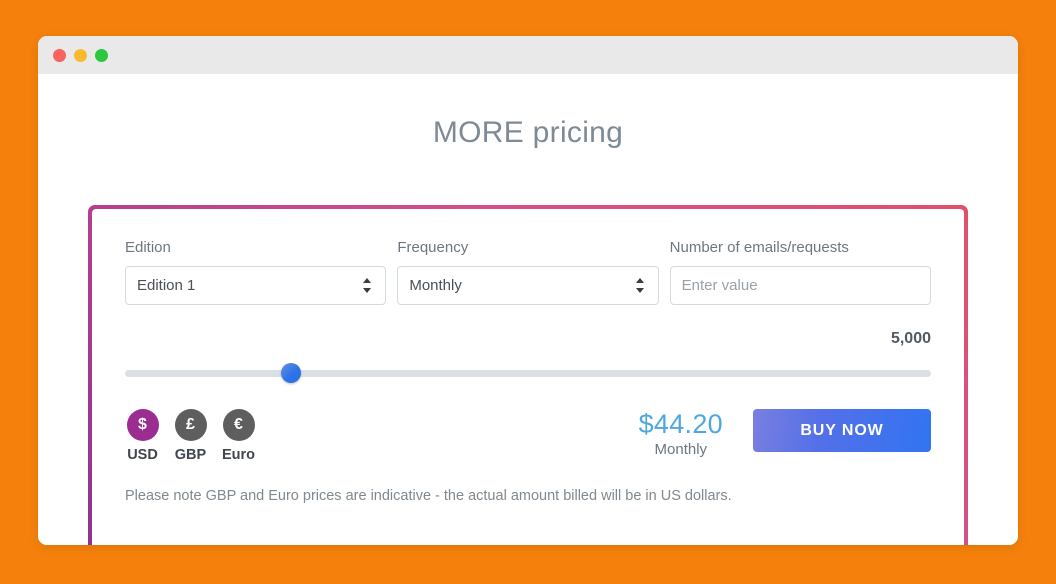 The height and width of the screenshot is (584, 1056). What do you see at coordinates (433, 247) in the screenshot?
I see `frequency-label: Frequency` at bounding box center [433, 247].